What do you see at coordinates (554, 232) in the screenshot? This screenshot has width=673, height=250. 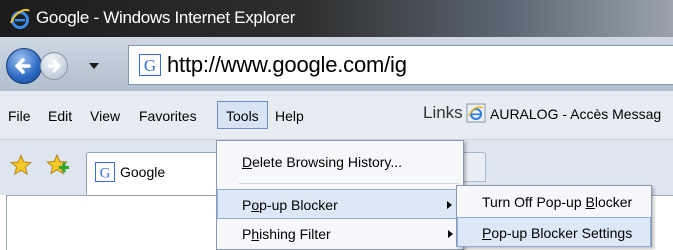 I see `menu-item-popup-blocker-settings: Pop-up Blocker Settings` at bounding box center [554, 232].